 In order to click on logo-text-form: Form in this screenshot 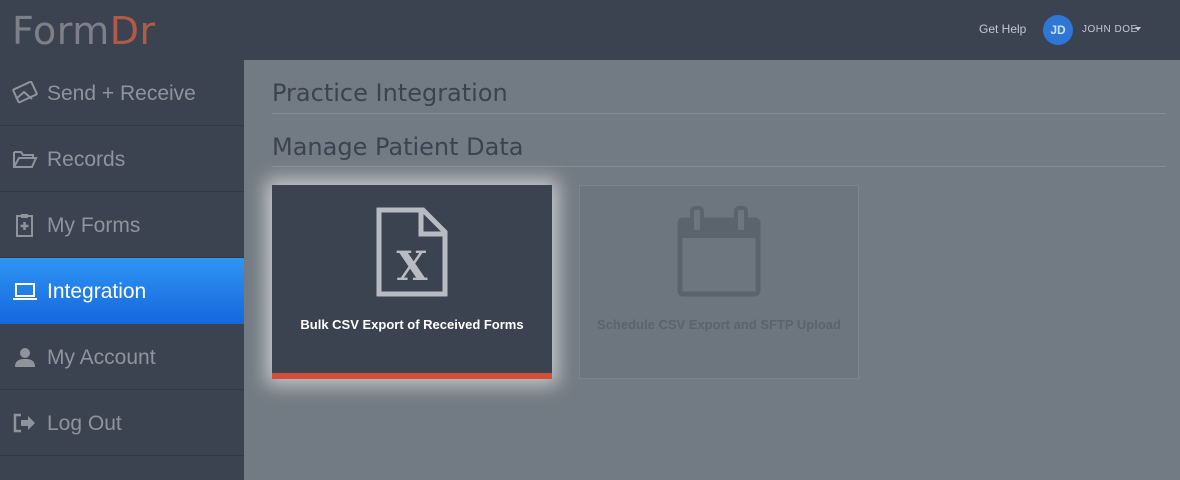, I will do `click(61, 31)`.